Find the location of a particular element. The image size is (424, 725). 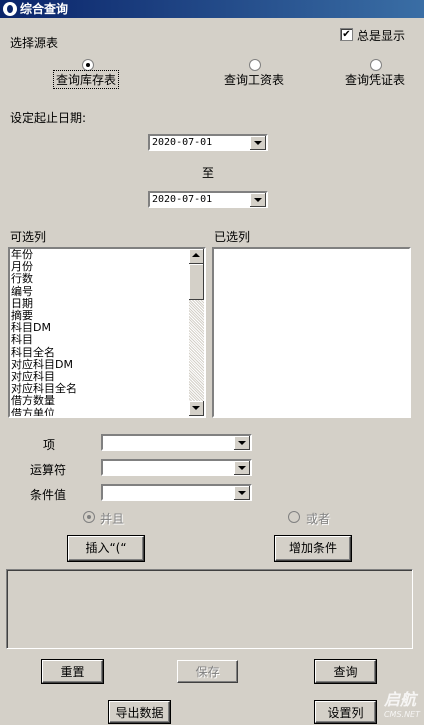

window-title: 综合查询 is located at coordinates (44, 9).